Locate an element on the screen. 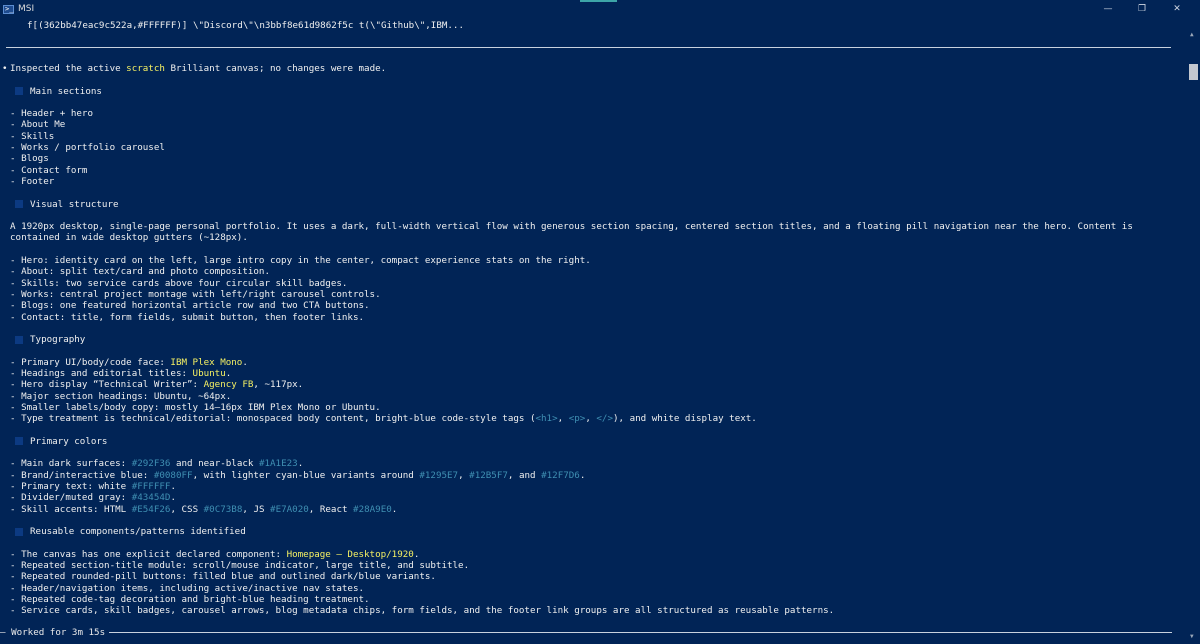  section-title: Primary colors is located at coordinates (69, 441).